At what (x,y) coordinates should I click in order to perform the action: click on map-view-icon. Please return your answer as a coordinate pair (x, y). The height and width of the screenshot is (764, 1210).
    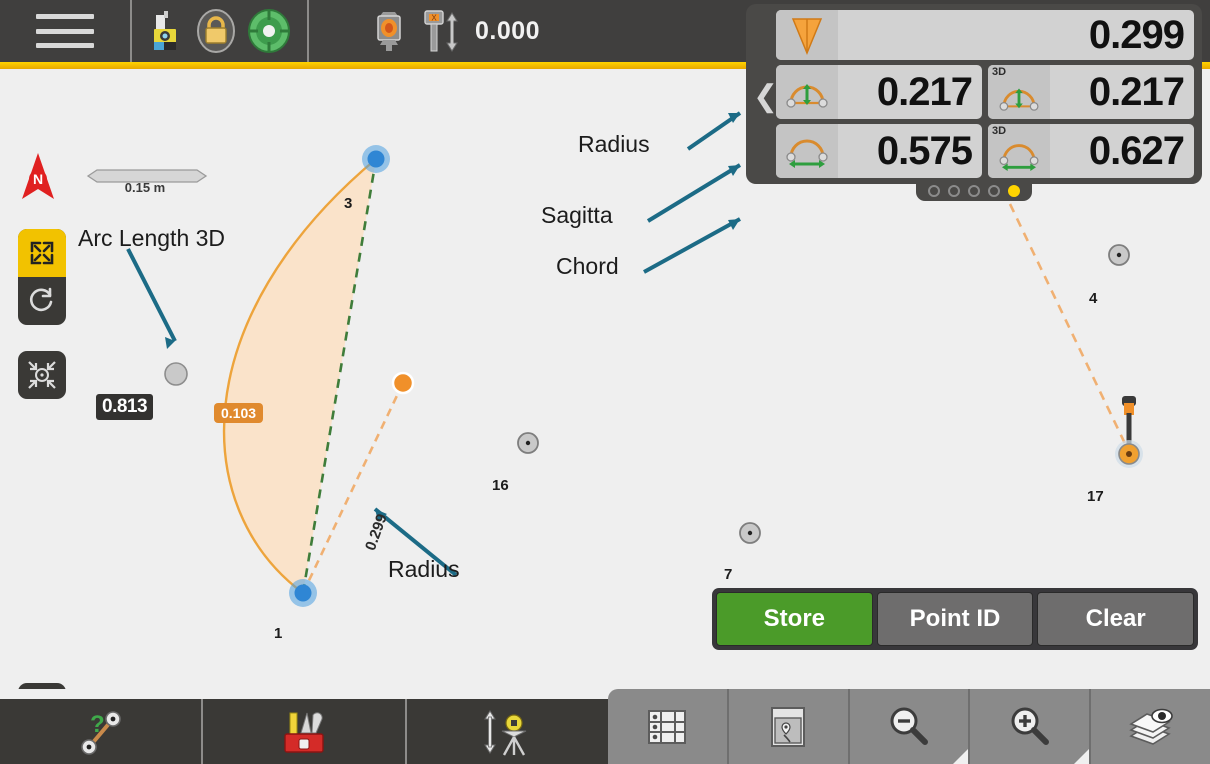
    Looking at the image, I should click on (788, 727).